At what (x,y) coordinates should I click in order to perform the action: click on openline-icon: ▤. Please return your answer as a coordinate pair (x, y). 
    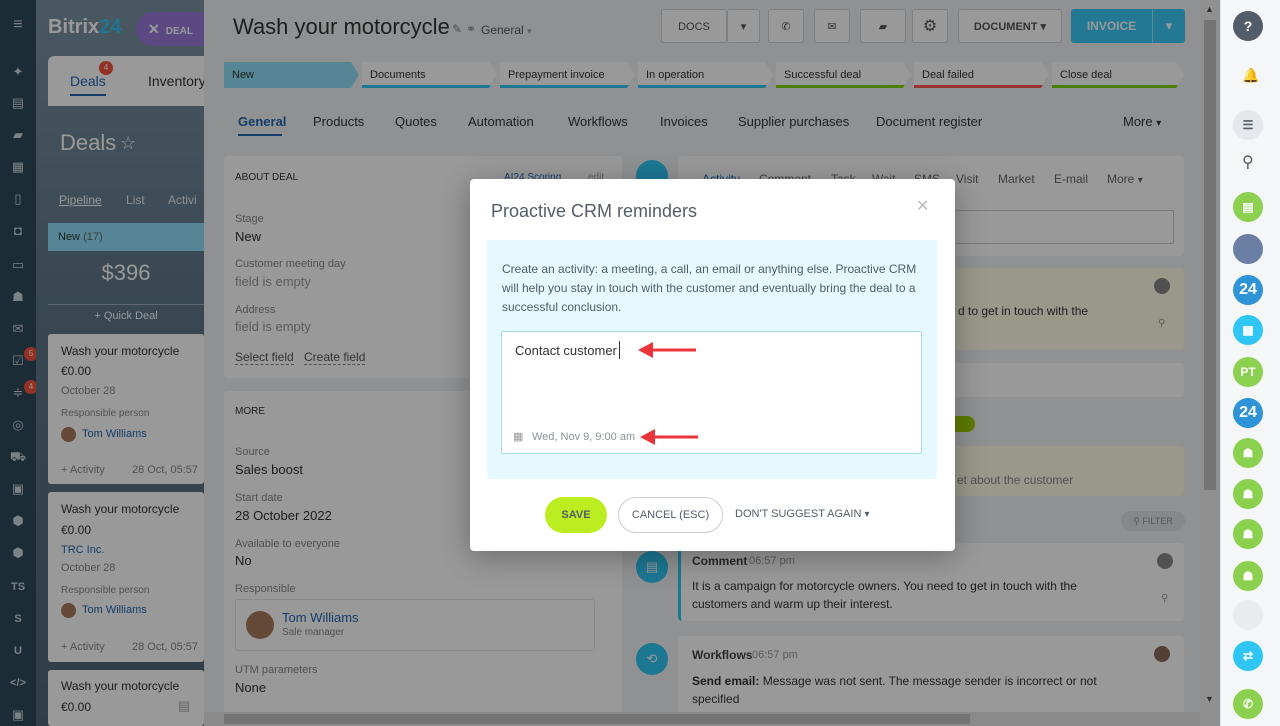
    Looking at the image, I should click on (1248, 207).